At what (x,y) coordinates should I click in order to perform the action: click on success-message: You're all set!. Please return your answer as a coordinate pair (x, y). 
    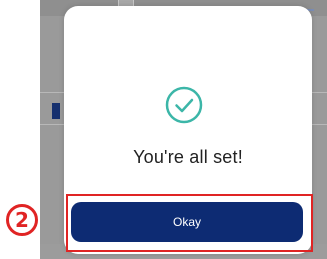
    Looking at the image, I should click on (188, 157).